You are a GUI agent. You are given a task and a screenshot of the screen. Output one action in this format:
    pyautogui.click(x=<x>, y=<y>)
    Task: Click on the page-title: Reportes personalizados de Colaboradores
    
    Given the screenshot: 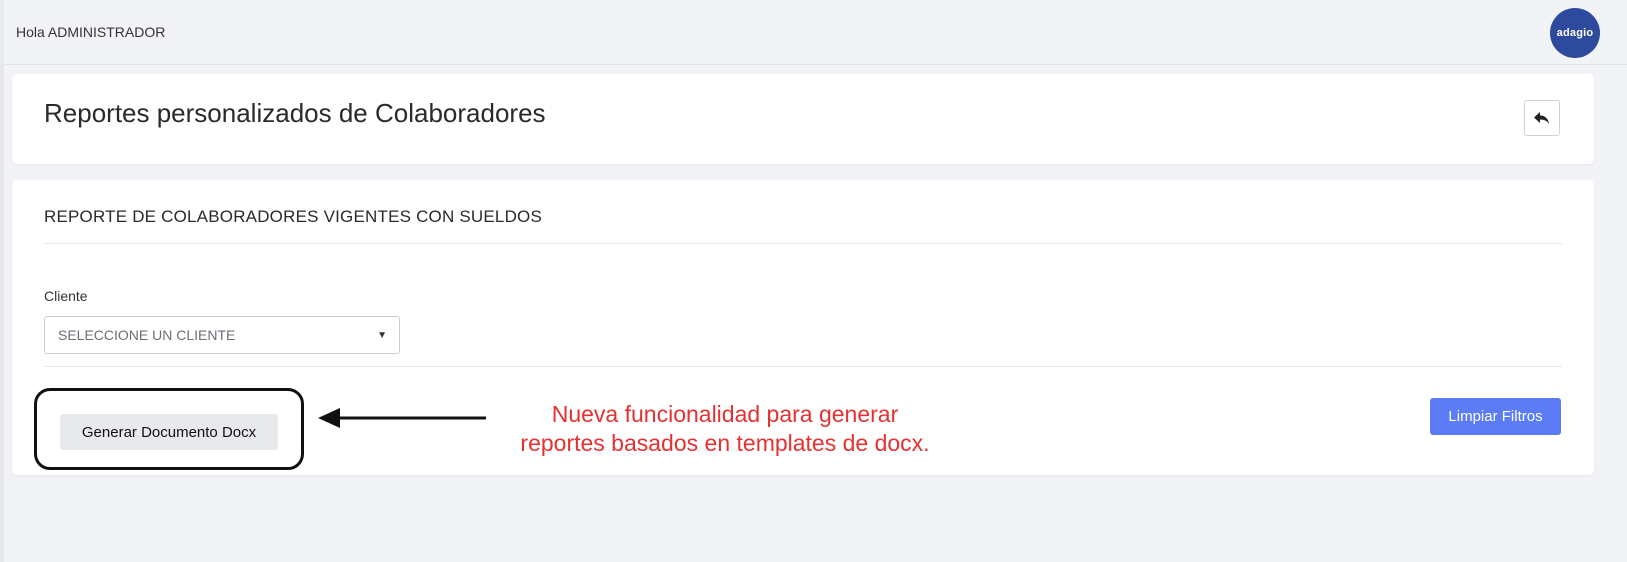 What is the action you would take?
    pyautogui.click(x=295, y=113)
    